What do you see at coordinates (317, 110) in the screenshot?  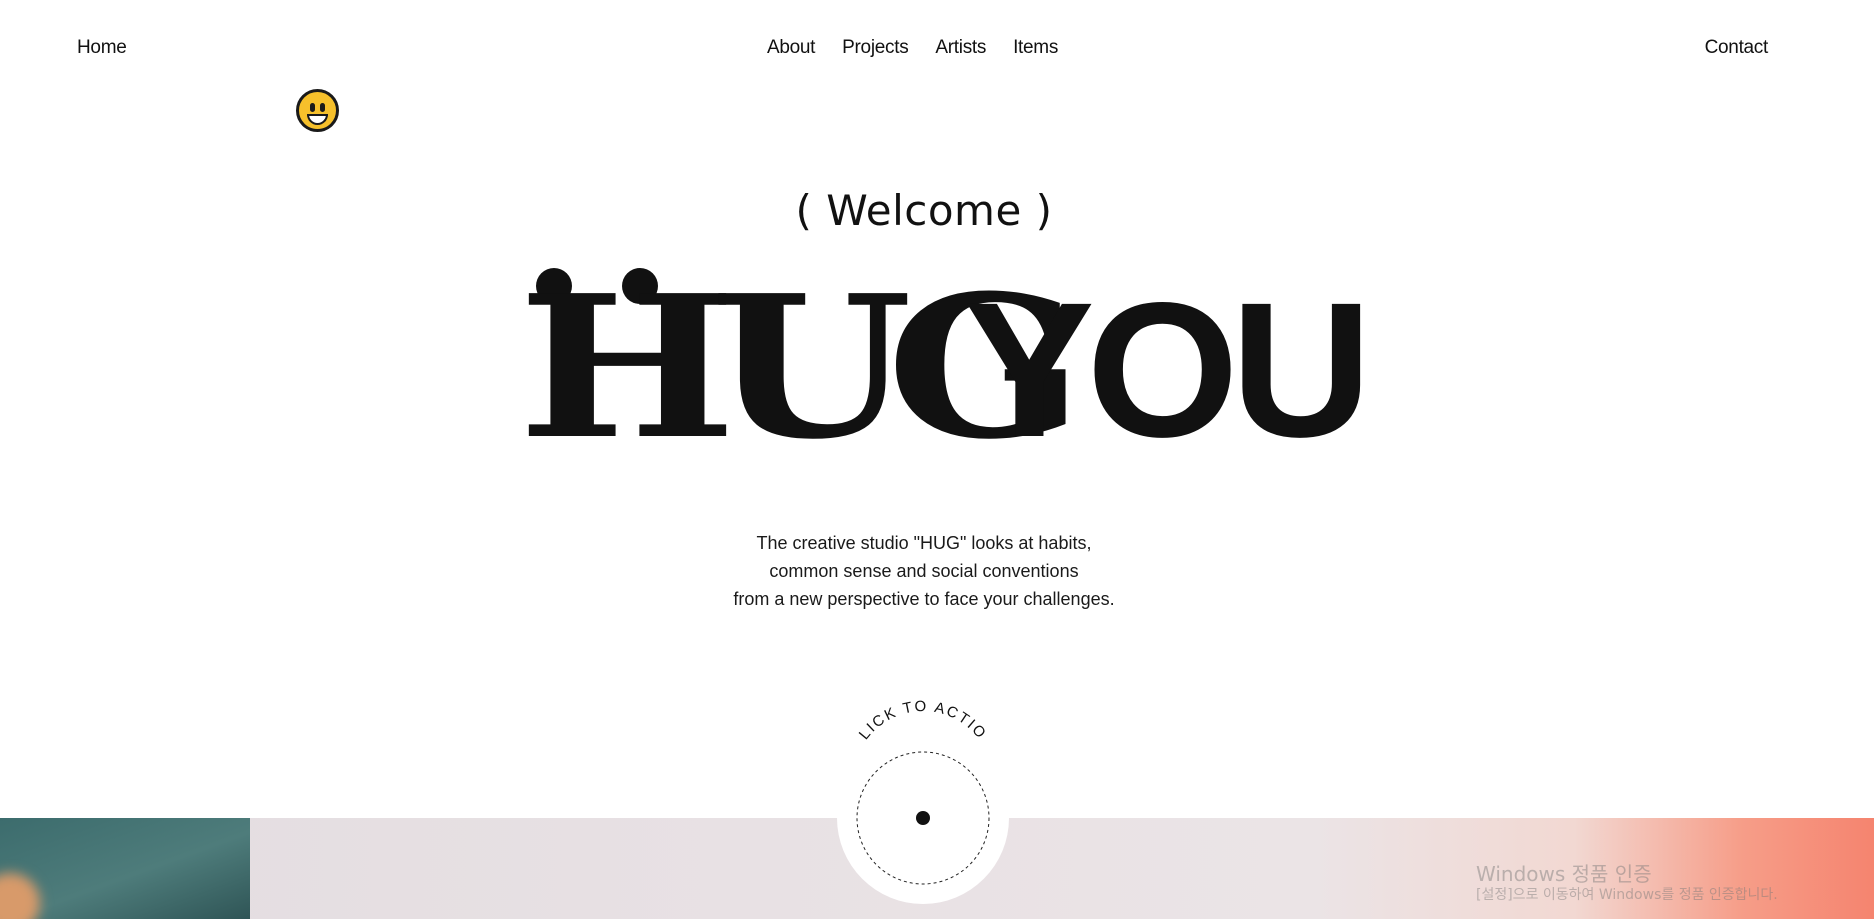 I see `grinning-face-icon` at bounding box center [317, 110].